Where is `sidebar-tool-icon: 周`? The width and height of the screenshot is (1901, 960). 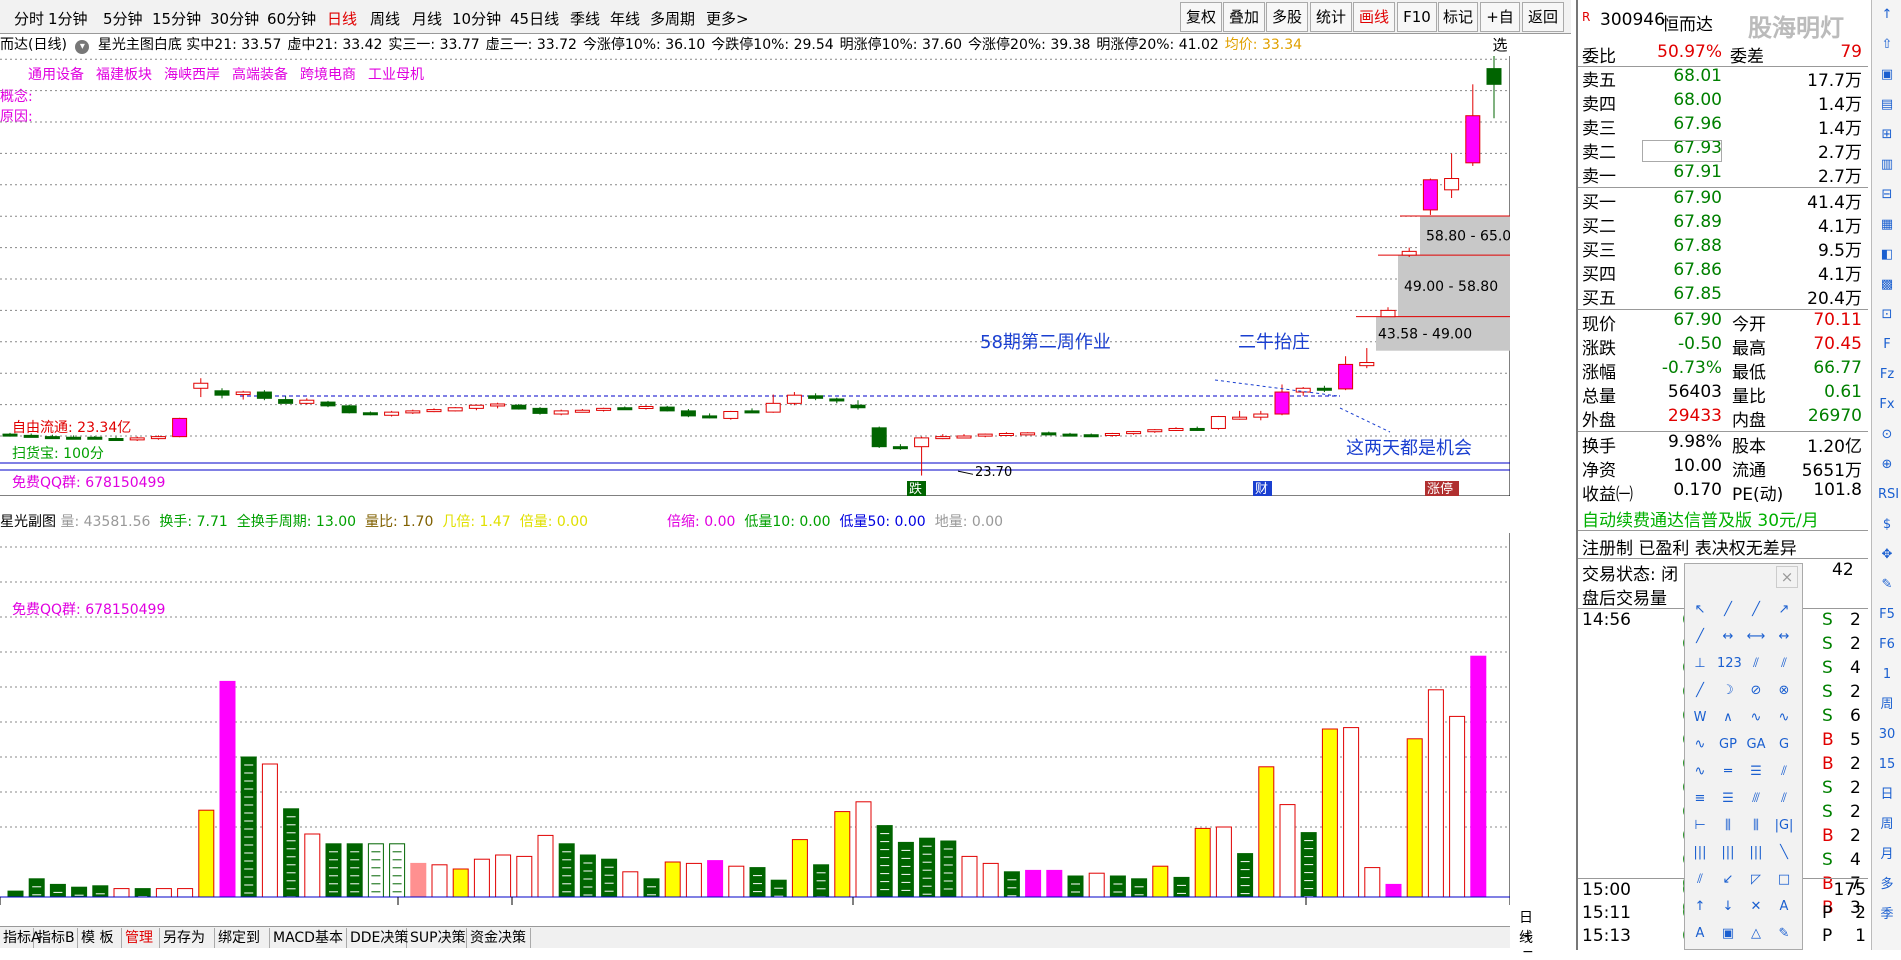 sidebar-tool-icon: 周 is located at coordinates (1887, 825).